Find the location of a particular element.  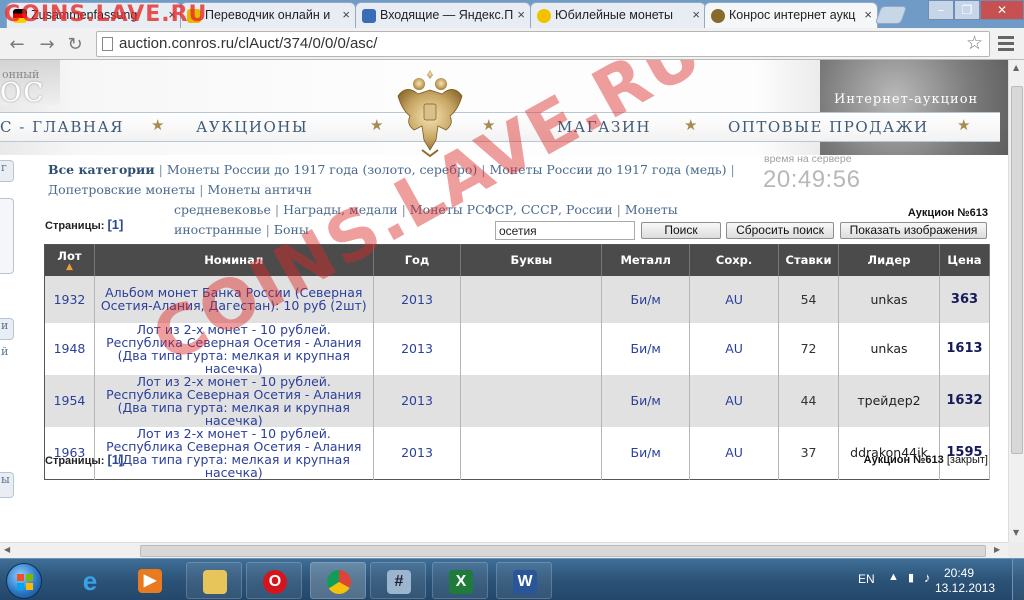

reload-icon: ↻ is located at coordinates (75, 45).